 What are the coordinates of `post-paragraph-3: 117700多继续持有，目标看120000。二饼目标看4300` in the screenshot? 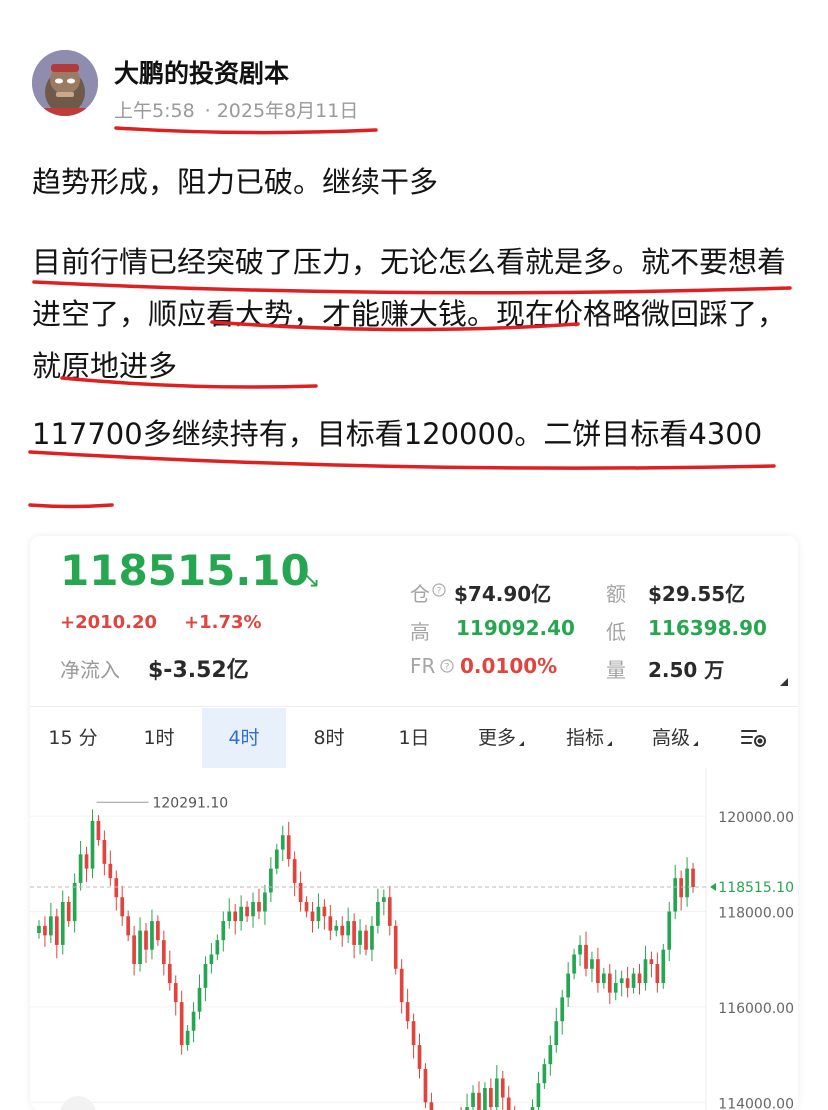 It's located at (397, 434).